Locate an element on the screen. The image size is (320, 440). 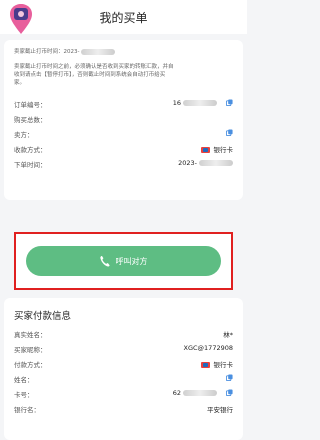
notice-text-2: 收到请点击【暂停打币】，否则截止时间到系统会自动打币给买 is located at coordinates (90, 75).